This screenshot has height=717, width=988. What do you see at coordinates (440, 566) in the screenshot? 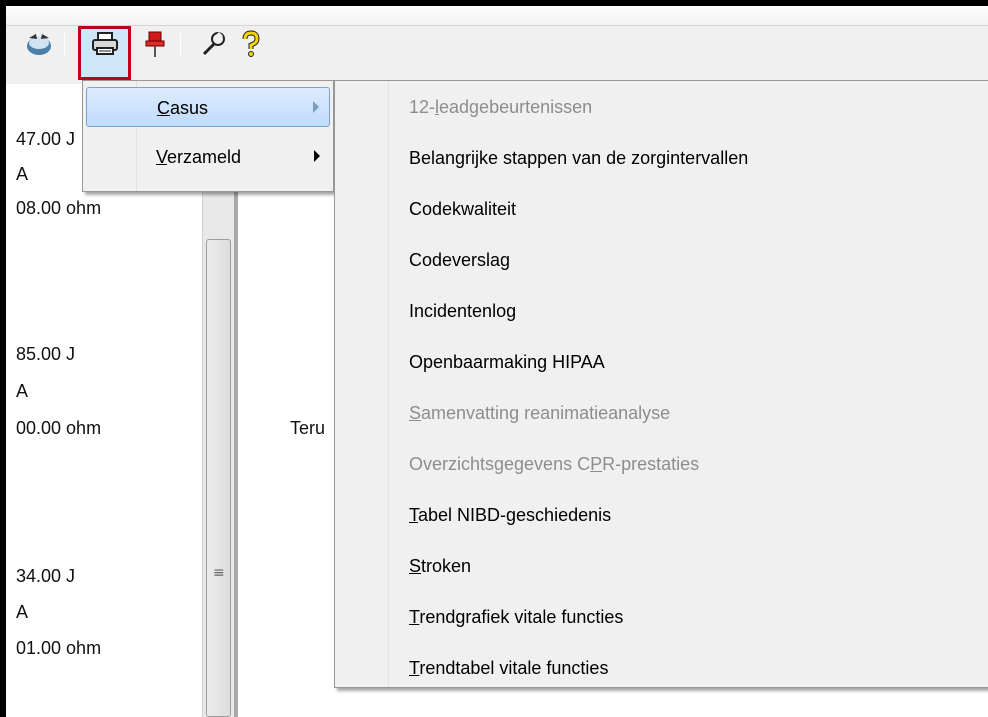
I see `menu-item-label: Stroken` at bounding box center [440, 566].